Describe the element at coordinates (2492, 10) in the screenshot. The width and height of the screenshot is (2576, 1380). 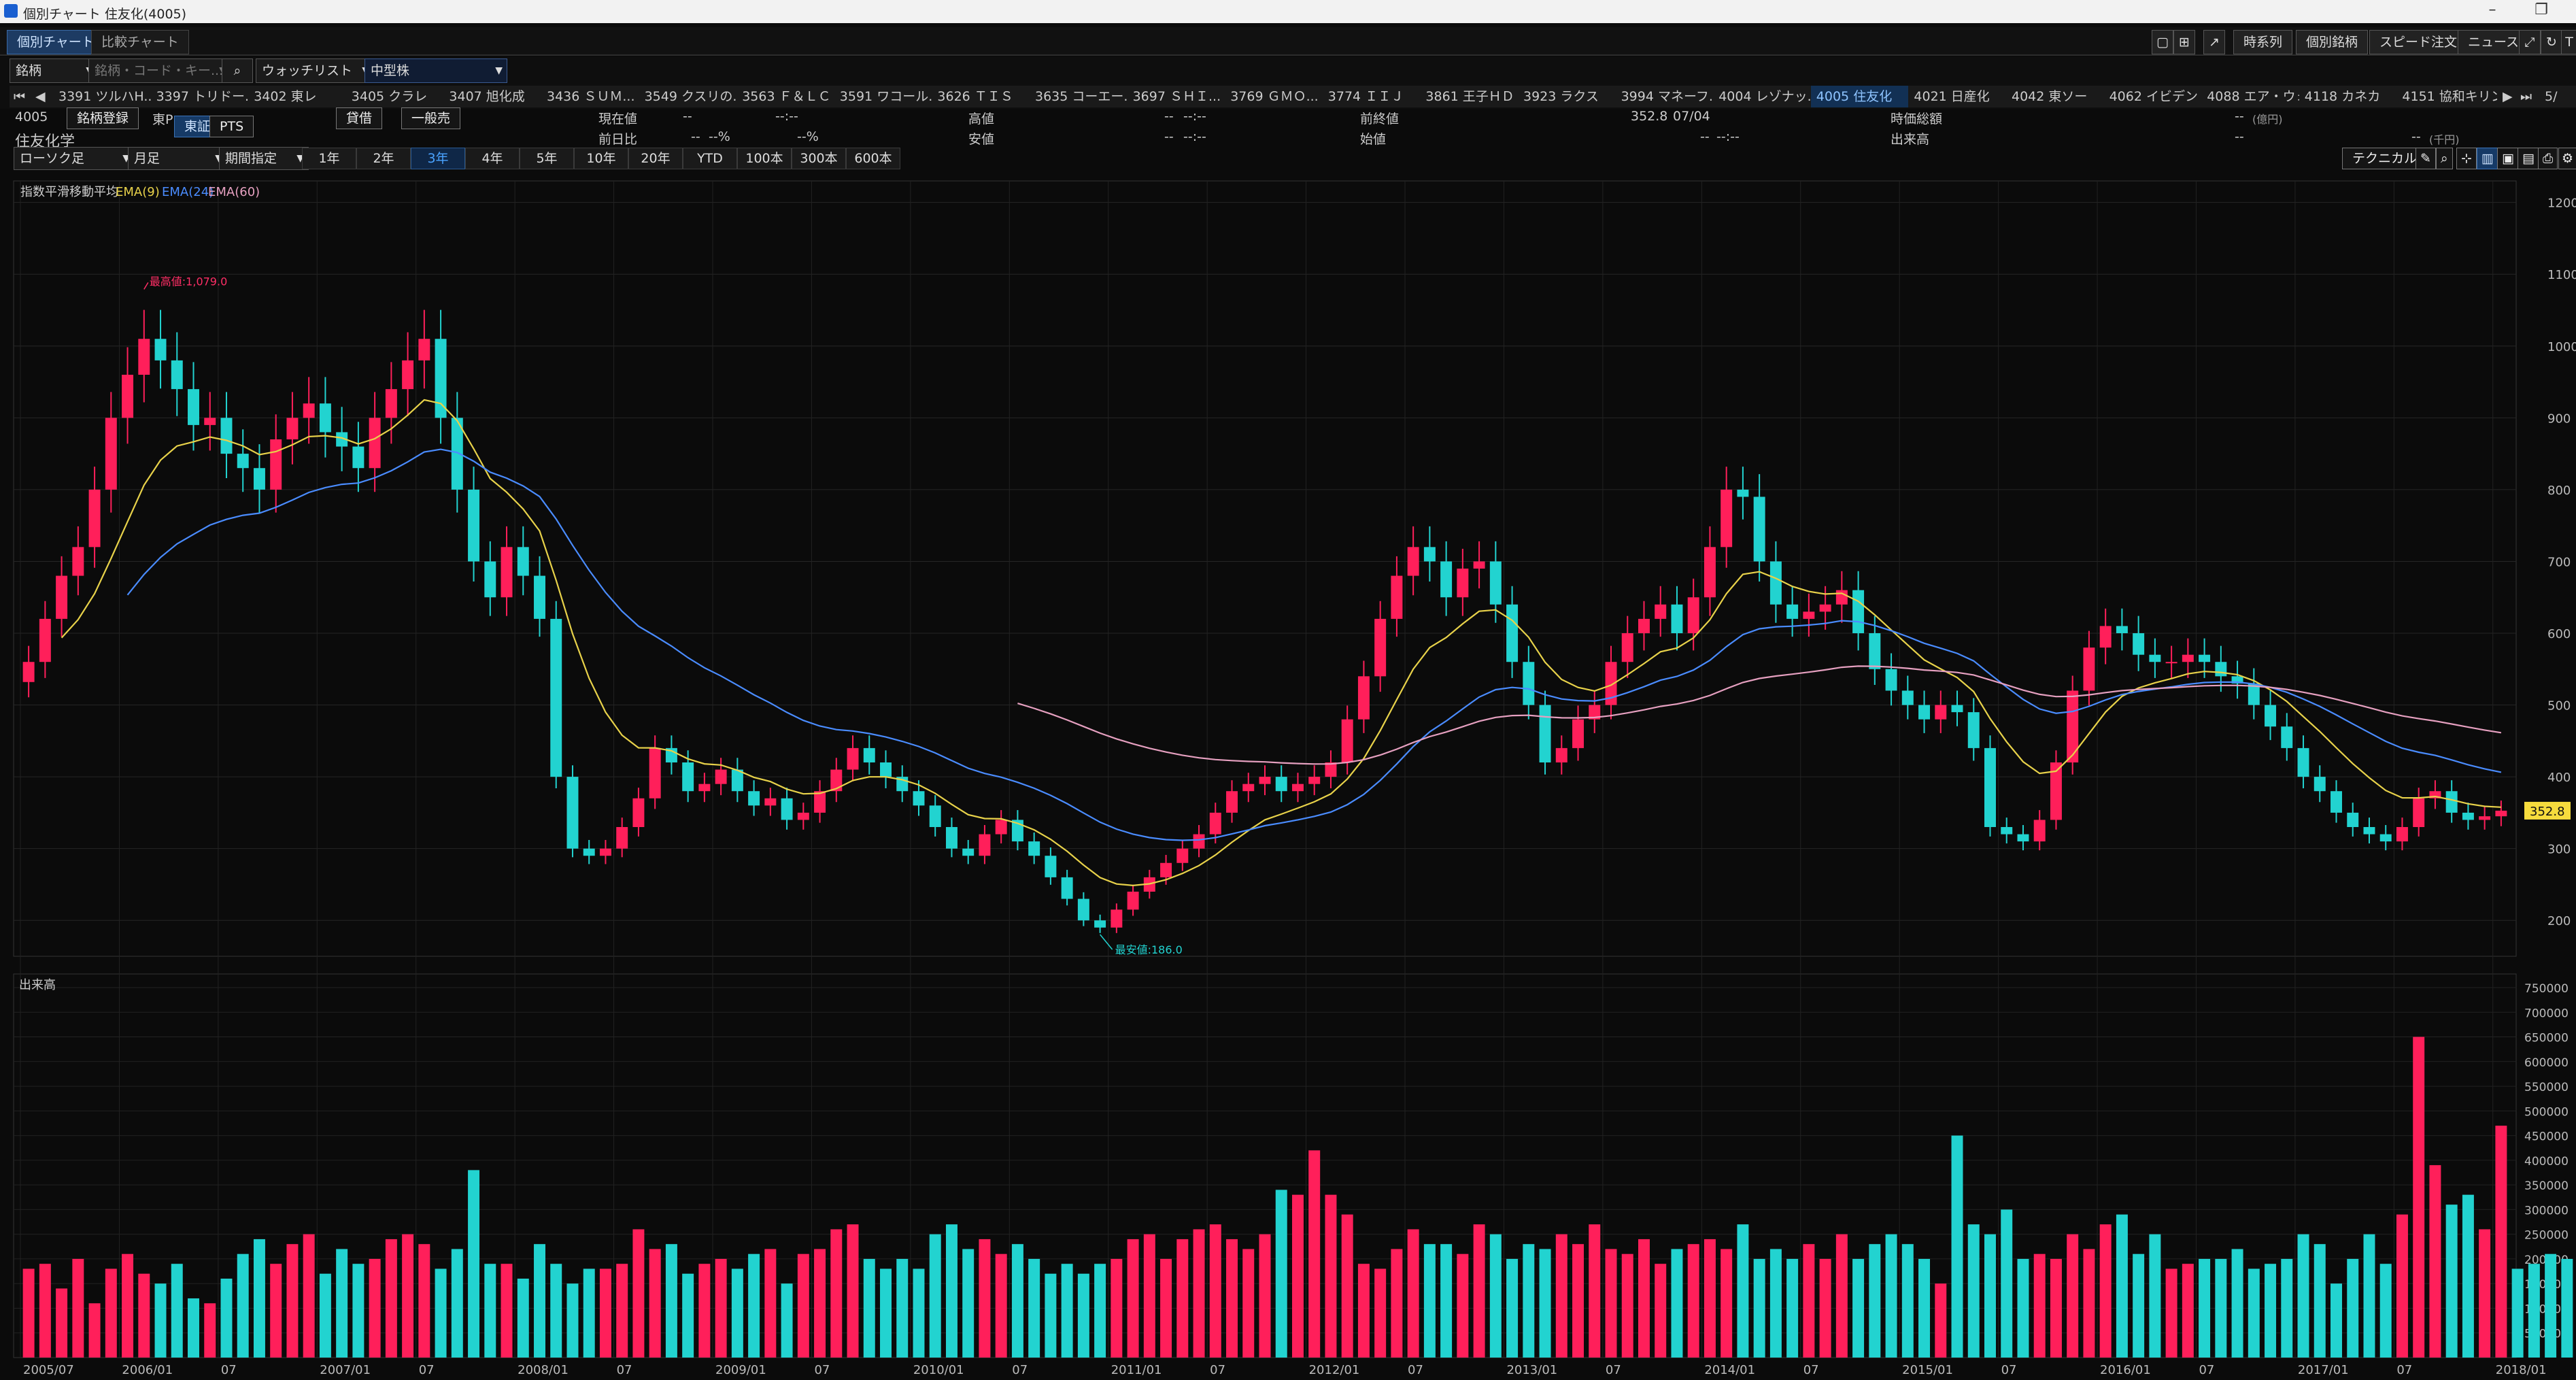
I see `minimize-icon: –` at that location.